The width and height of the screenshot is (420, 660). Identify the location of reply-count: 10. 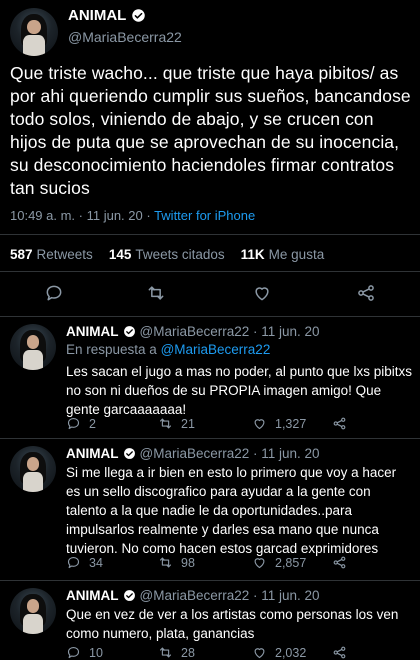
(96, 652).